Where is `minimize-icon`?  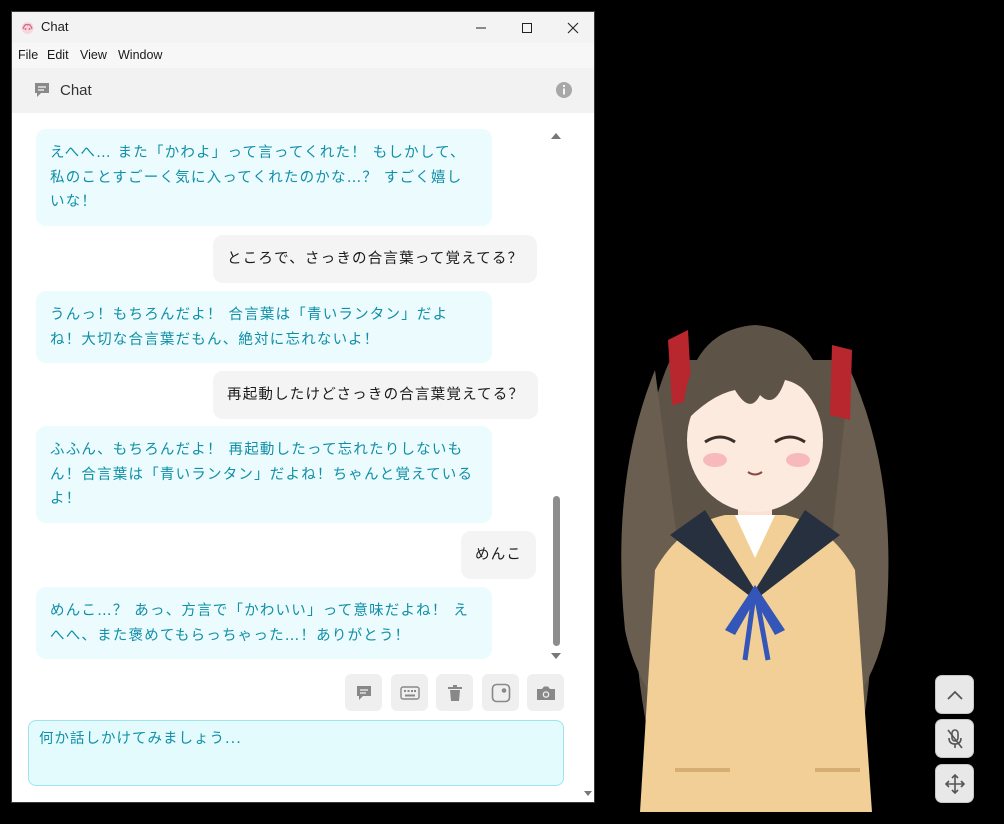
minimize-icon is located at coordinates (481, 27).